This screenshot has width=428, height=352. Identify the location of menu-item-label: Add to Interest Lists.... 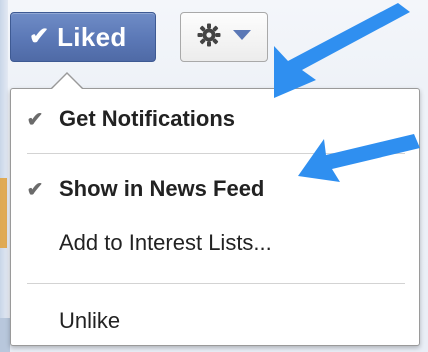
(165, 242).